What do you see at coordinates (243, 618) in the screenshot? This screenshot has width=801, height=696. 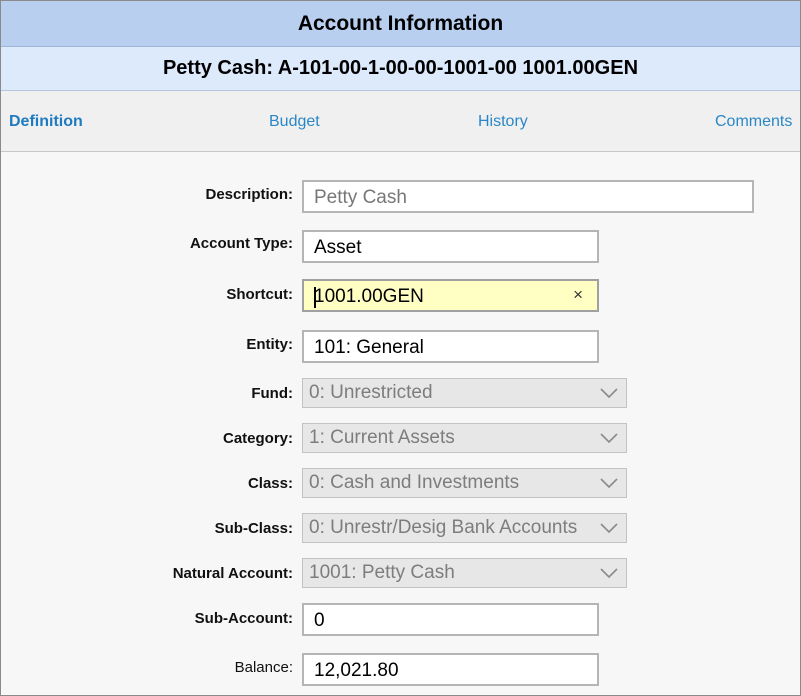 I see `sub-account-label: Sub-Account:` at bounding box center [243, 618].